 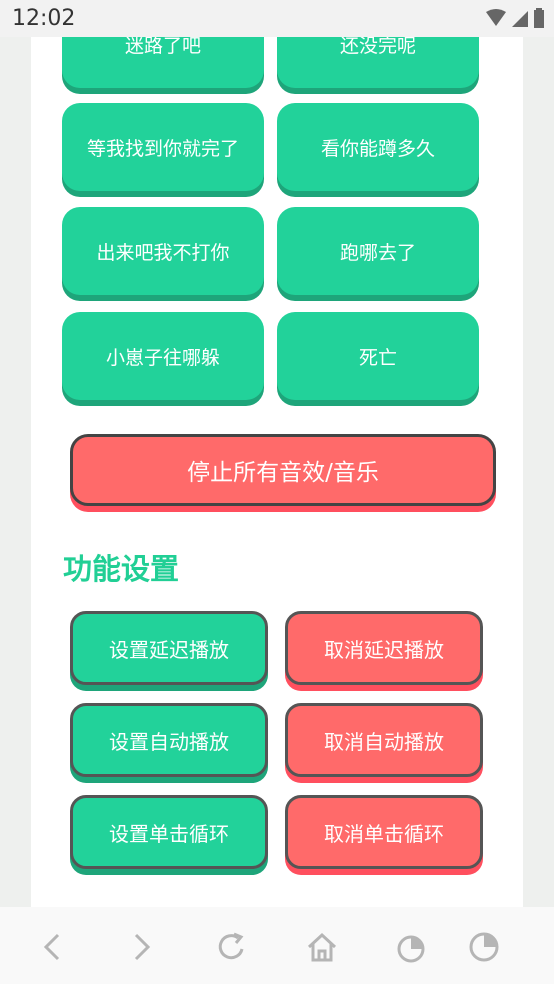 What do you see at coordinates (378, 147) in the screenshot?
I see `sound-button-4: 看你能蹲多久` at bounding box center [378, 147].